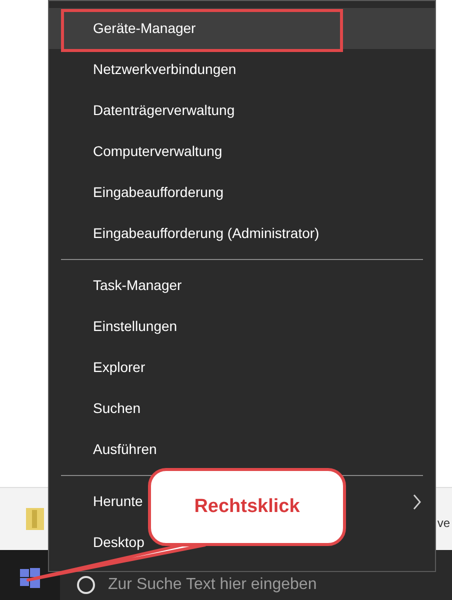  I want to click on menu-item: Explorer, so click(242, 367).